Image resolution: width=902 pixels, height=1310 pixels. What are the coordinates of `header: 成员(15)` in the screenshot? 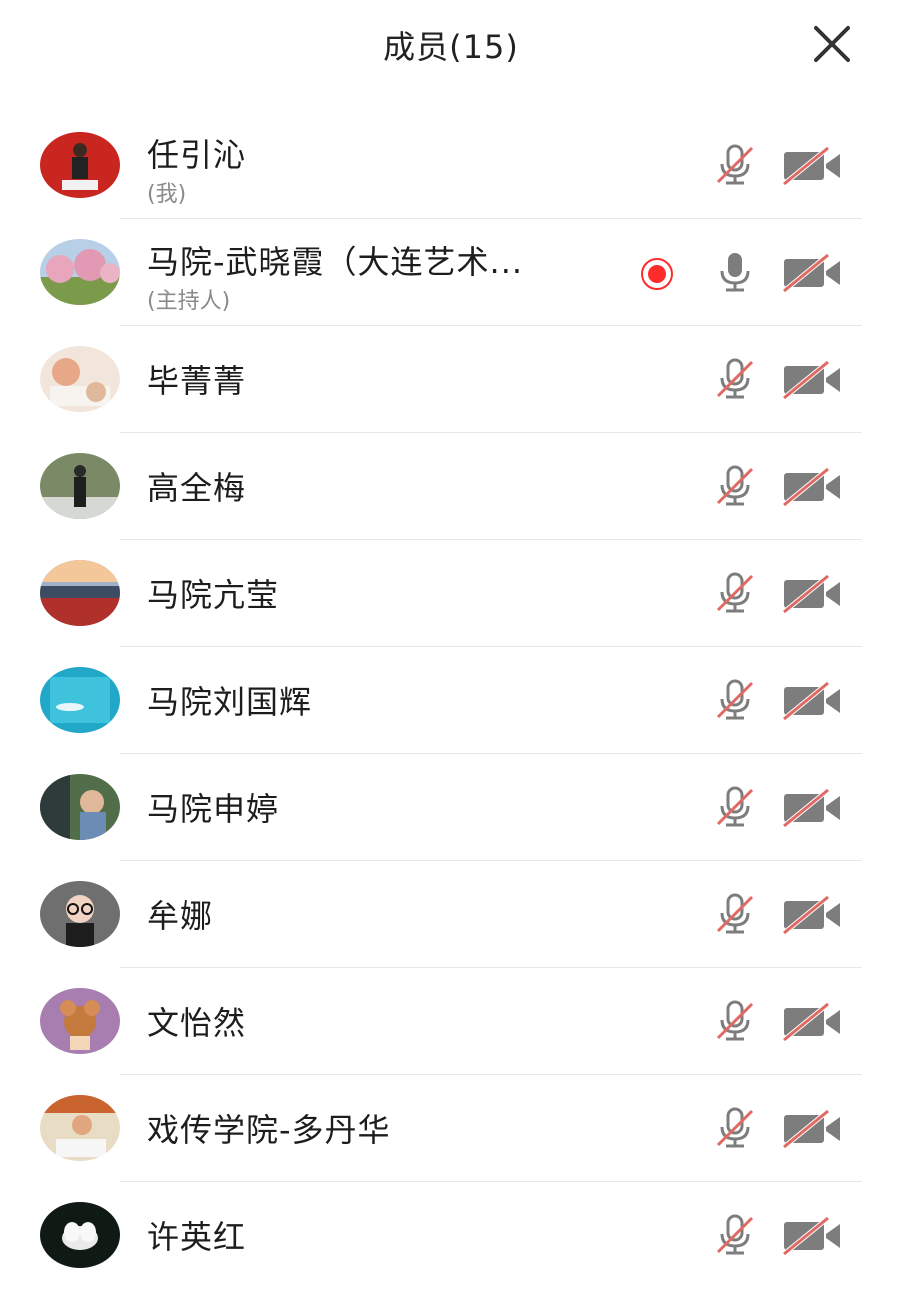 It's located at (451, 45).